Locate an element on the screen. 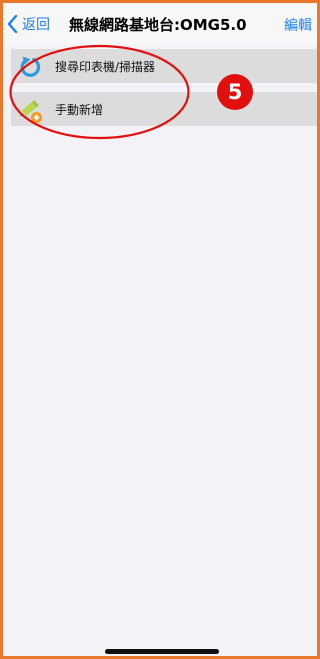 The image size is (320, 659). list-item-label: 手動新增 is located at coordinates (79, 110).